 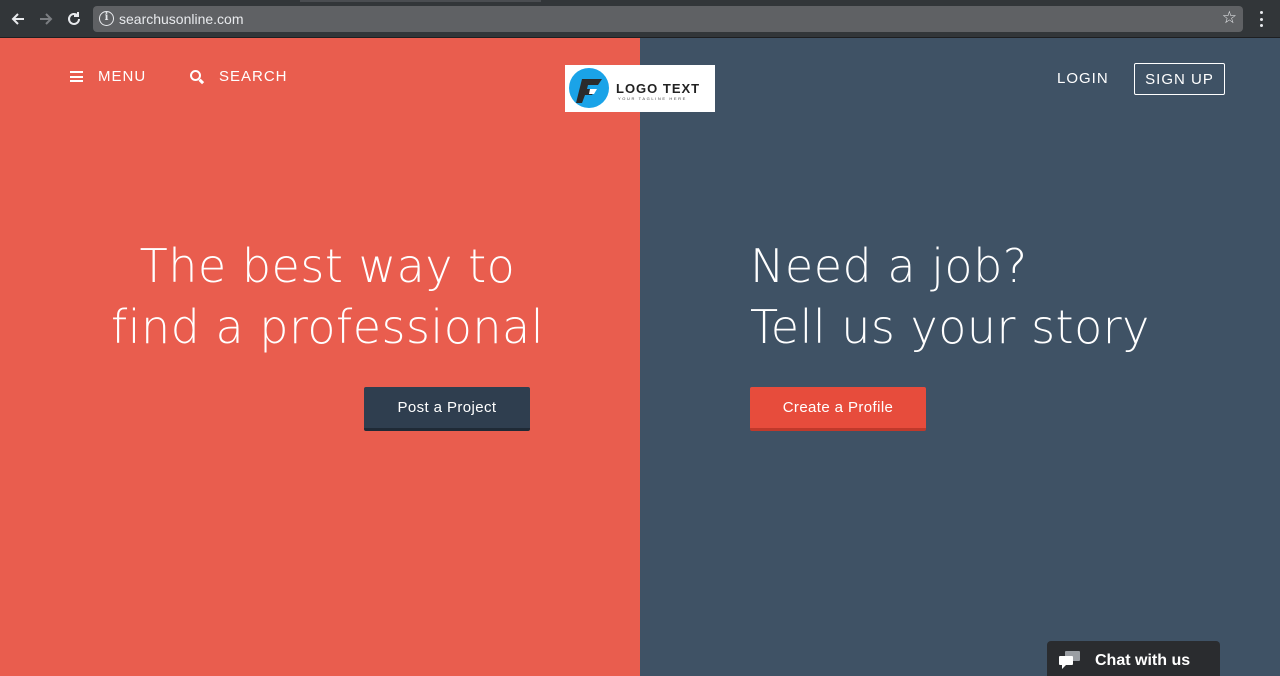 What do you see at coordinates (327, 266) in the screenshot?
I see `hire-headline-line1: The best way to` at bounding box center [327, 266].